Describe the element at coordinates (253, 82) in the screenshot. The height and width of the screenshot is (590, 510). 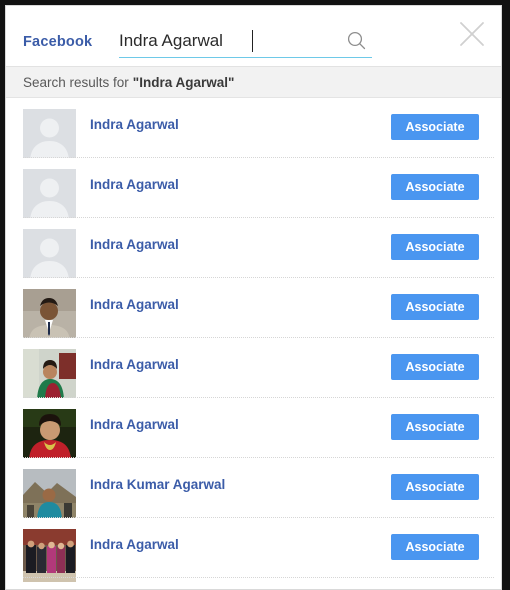
I see `search-results-banner: Search results for "Indra Agarwal"` at that location.